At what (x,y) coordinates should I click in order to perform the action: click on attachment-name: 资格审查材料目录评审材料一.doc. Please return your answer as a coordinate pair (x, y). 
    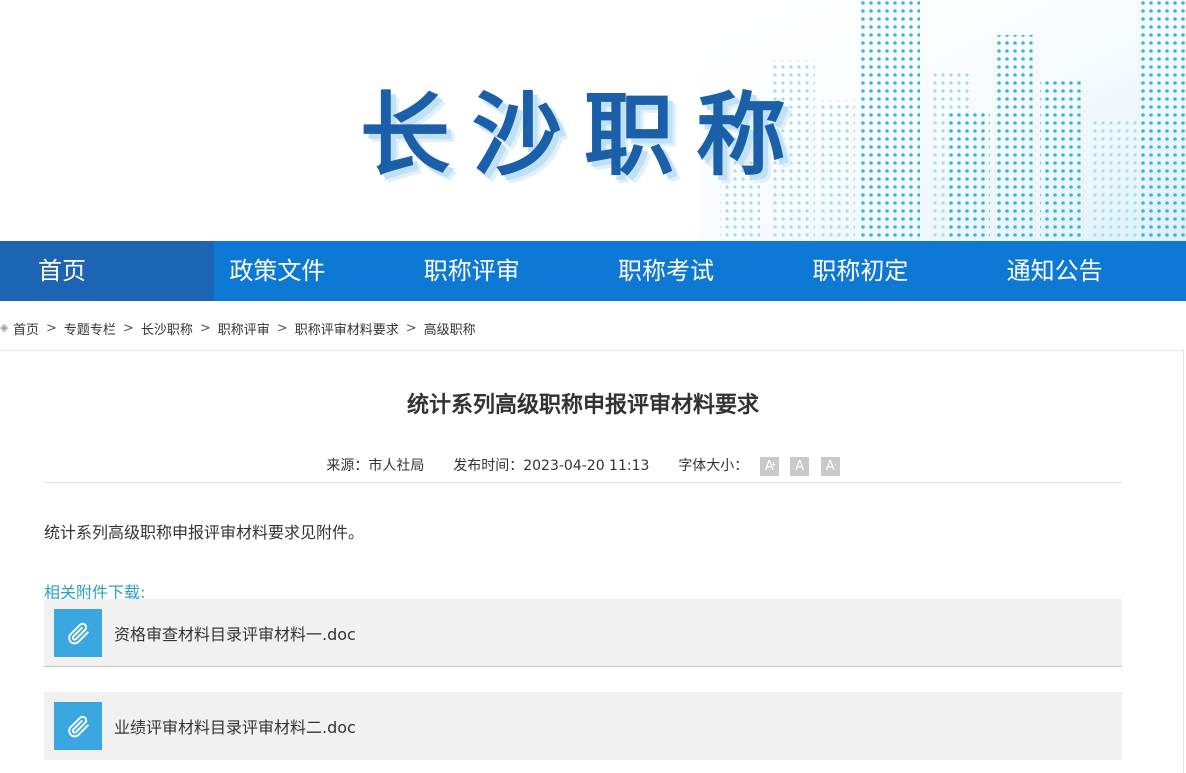
    Looking at the image, I should click on (235, 633).